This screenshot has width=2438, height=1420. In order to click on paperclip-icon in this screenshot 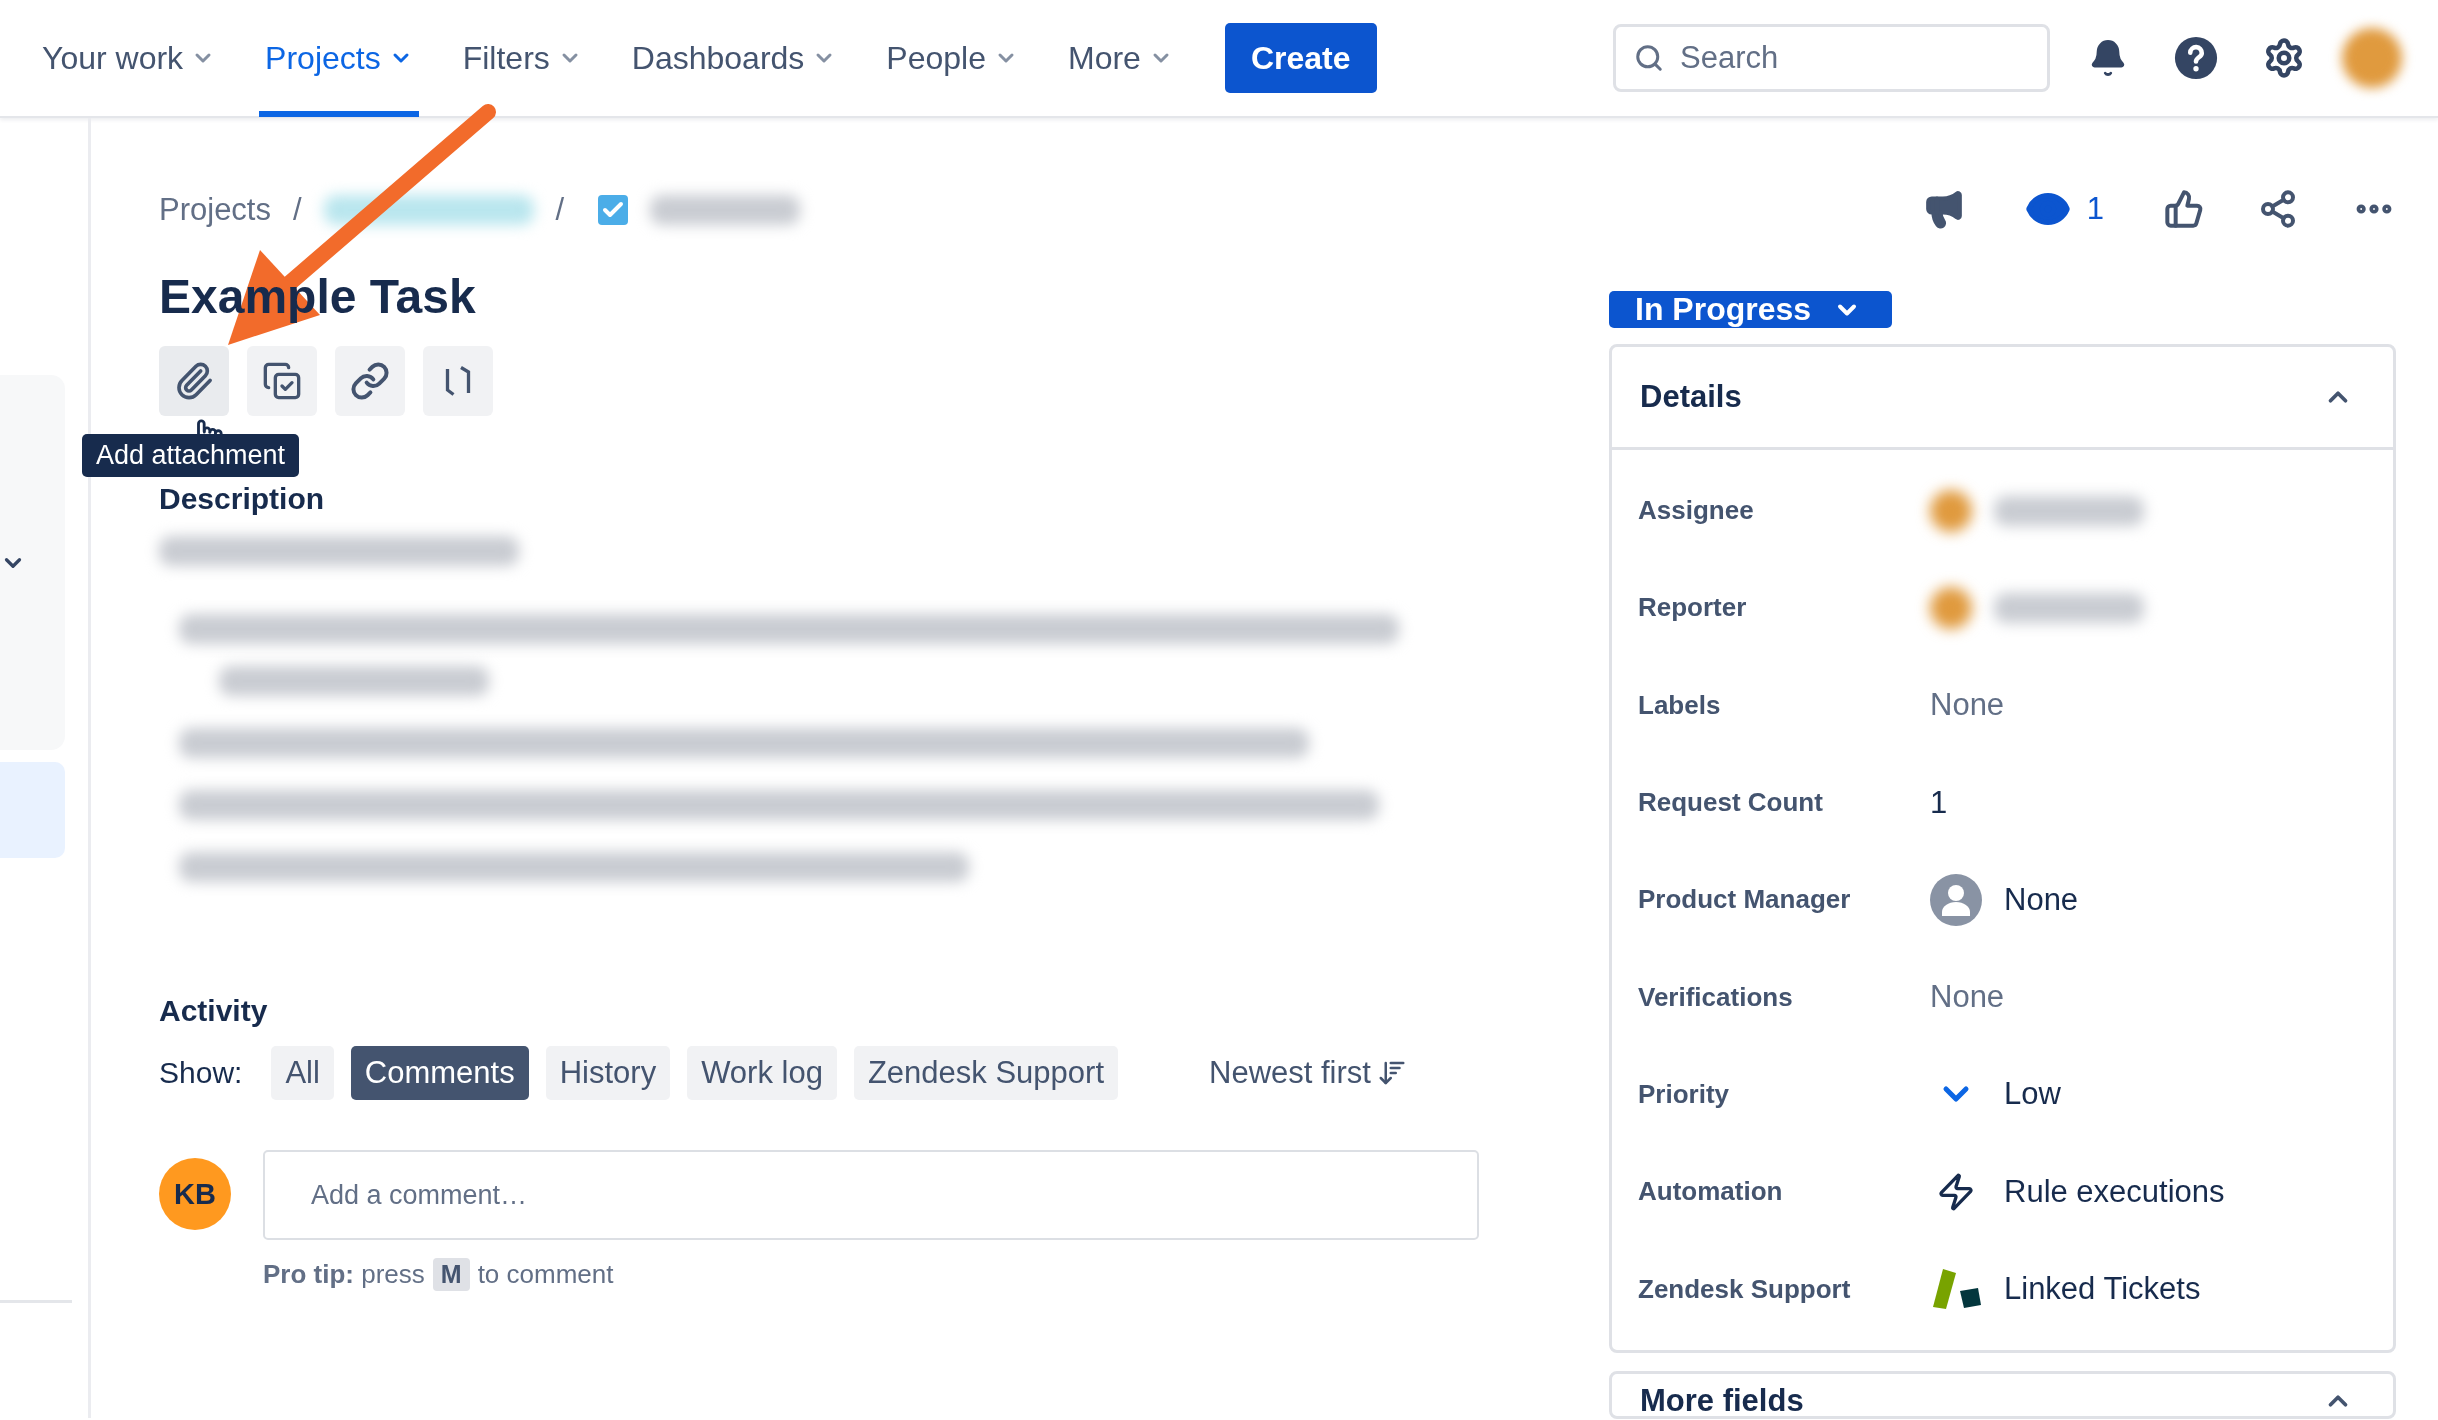, I will do `click(194, 381)`.